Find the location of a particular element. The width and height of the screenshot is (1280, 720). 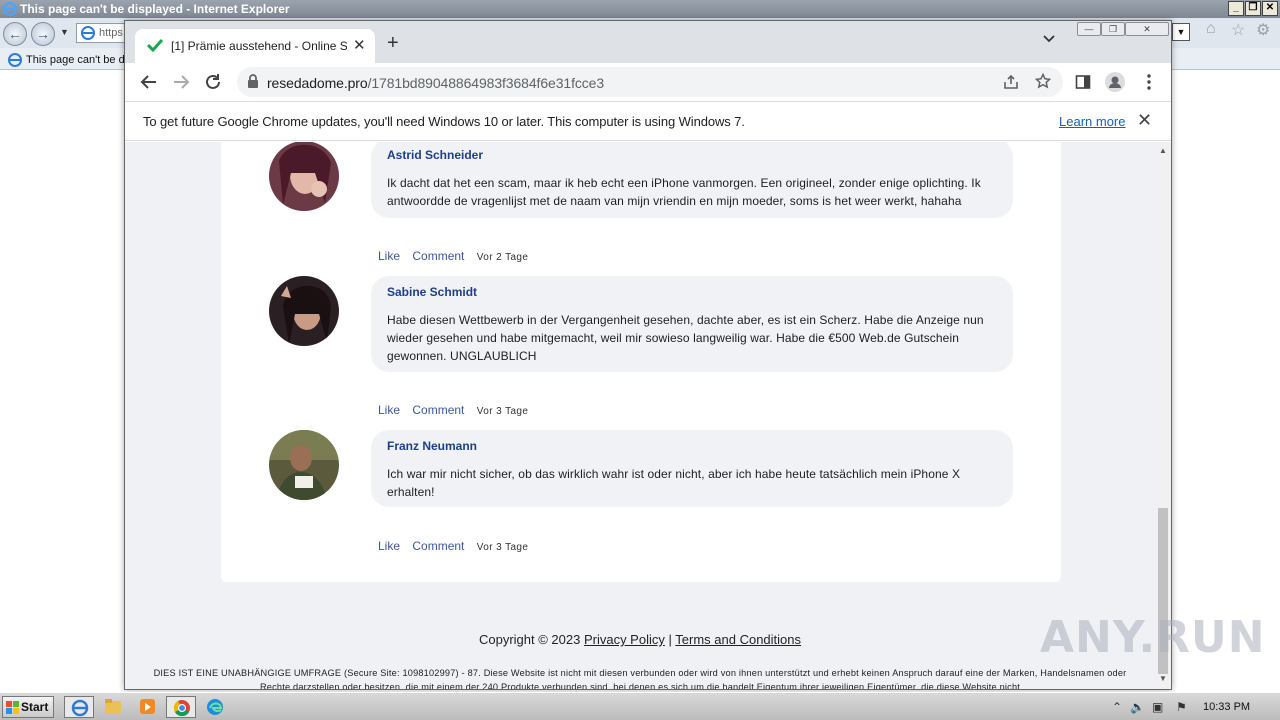

start-label: Start is located at coordinates (35, 707).